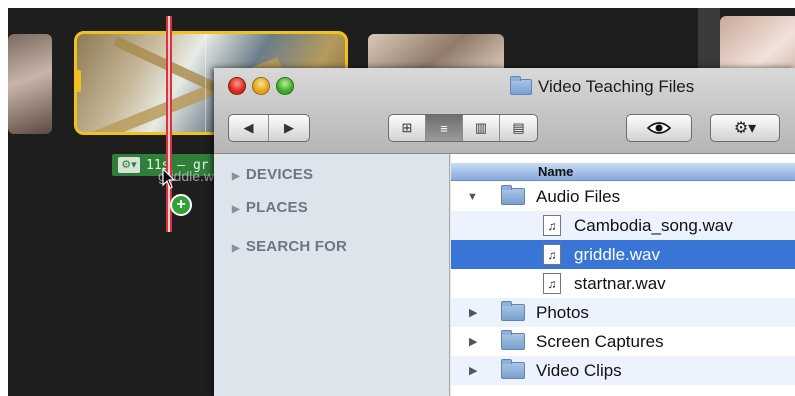  I want to click on close-window-button, so click(237, 86).